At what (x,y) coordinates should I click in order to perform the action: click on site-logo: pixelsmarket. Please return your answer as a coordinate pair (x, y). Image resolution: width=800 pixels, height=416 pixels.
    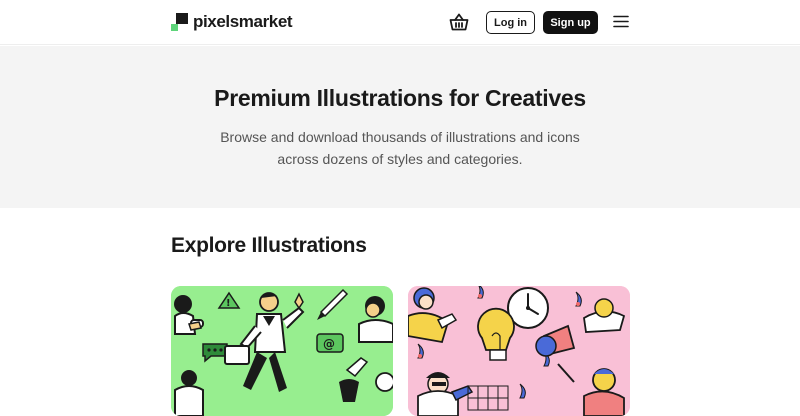
    Looking at the image, I should click on (232, 22).